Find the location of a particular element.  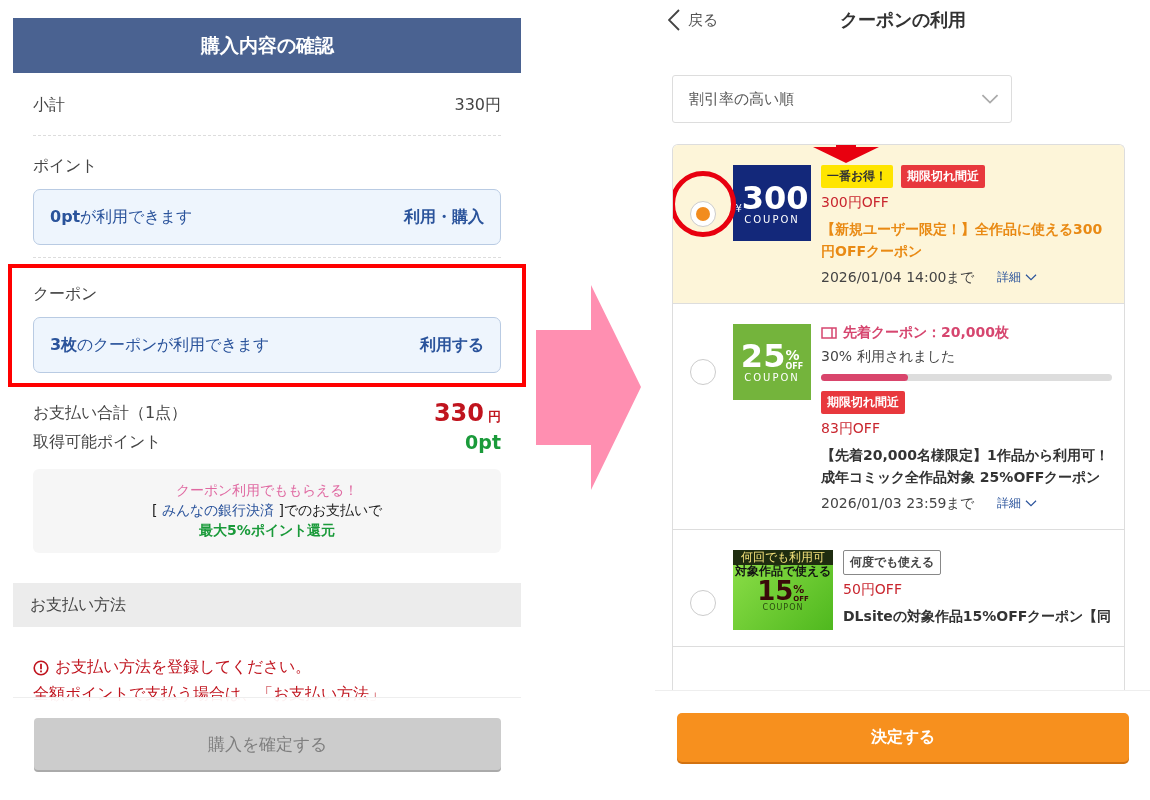

total-label: お支払い合計（1点） is located at coordinates (110, 413).